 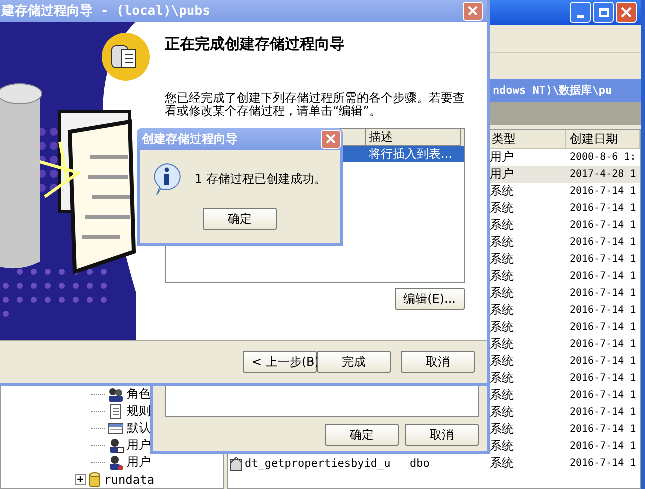 I want to click on window-title: 创建存储过程向导, so click(x=190, y=139).